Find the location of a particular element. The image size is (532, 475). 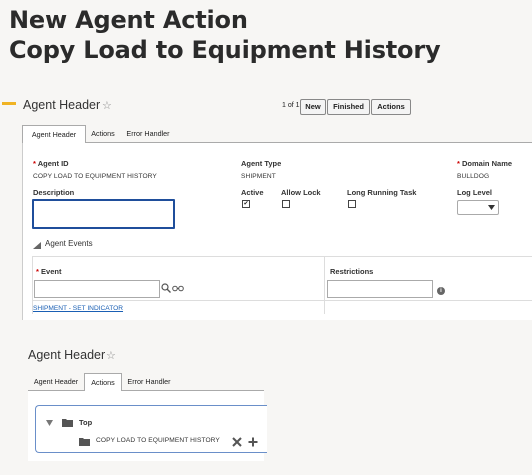

restrictions-input is located at coordinates (380, 289).